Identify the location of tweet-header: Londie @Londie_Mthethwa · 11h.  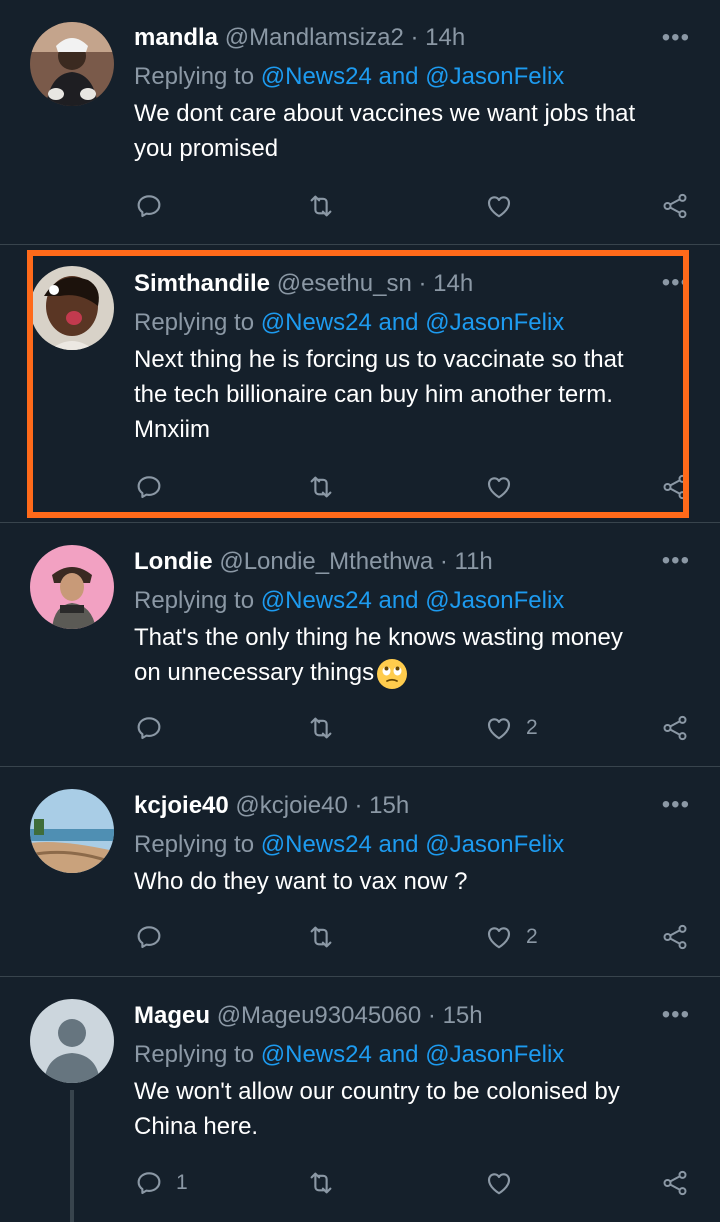
(415, 562).